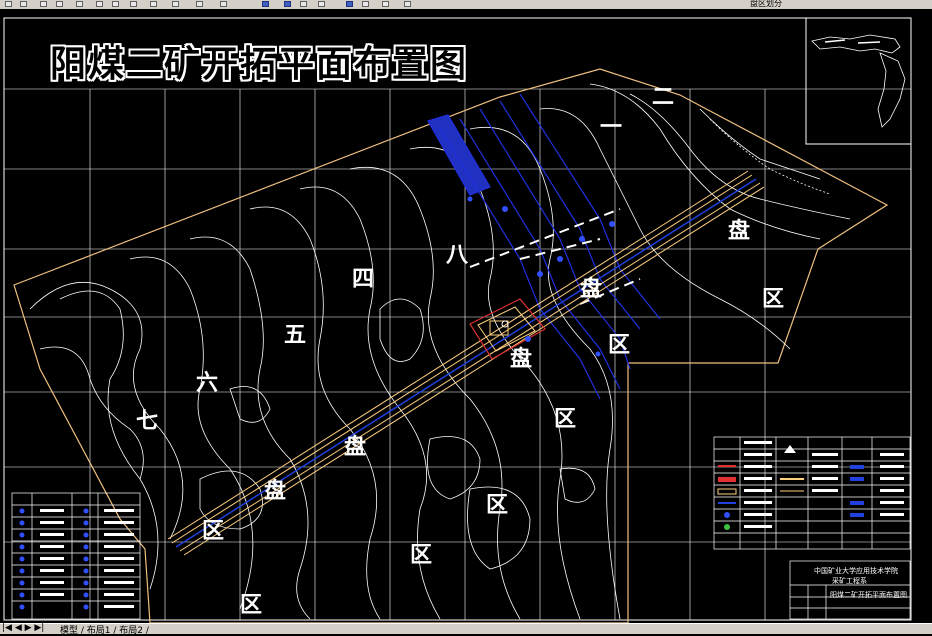 This screenshot has width=932, height=636. I want to click on layout-tabs: 模型 / 布局1 / 布局2 /, so click(104, 629).